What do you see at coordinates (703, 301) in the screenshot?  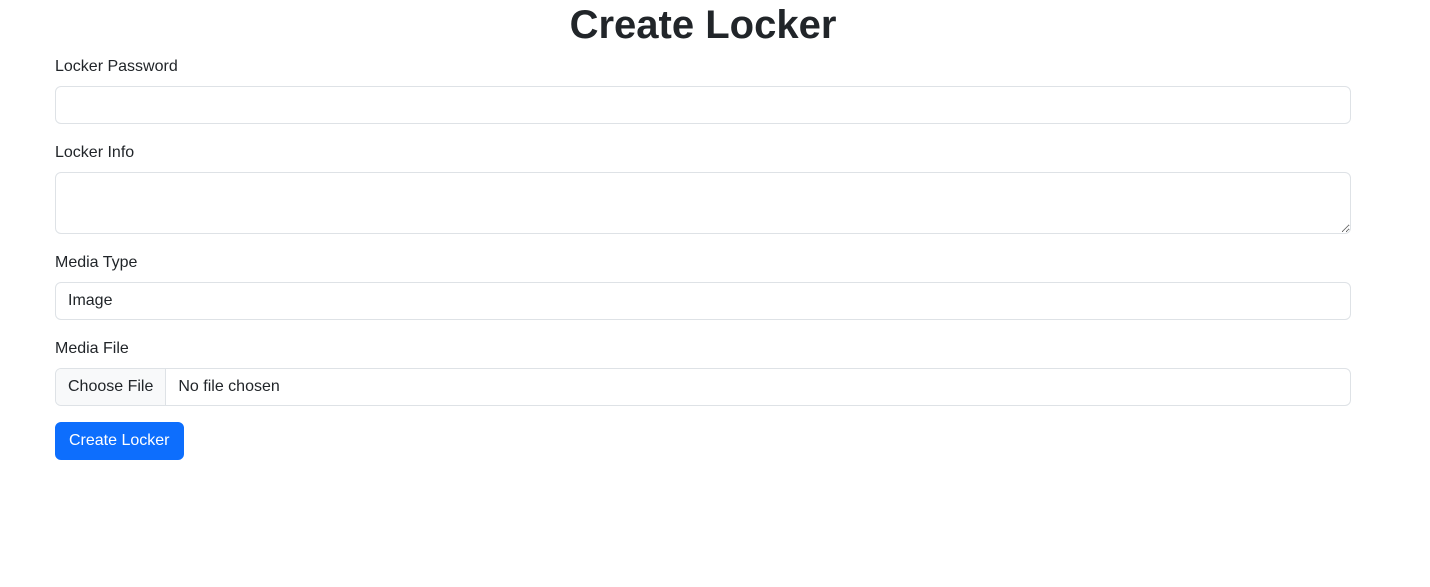 I see `media-type-select: Image` at bounding box center [703, 301].